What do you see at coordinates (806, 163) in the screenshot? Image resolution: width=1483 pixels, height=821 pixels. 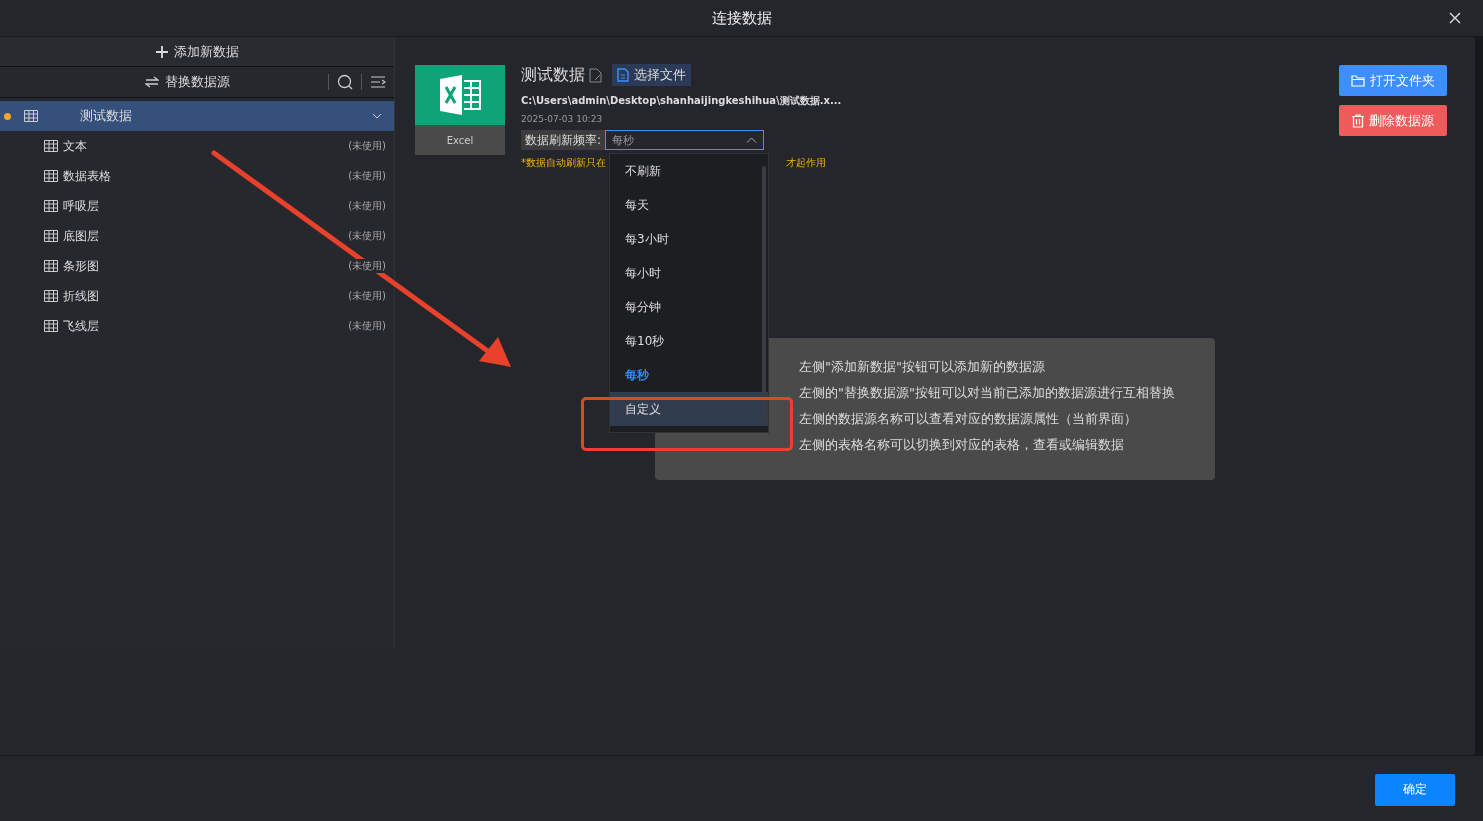 I see `refresh-warning: 才起作用` at bounding box center [806, 163].